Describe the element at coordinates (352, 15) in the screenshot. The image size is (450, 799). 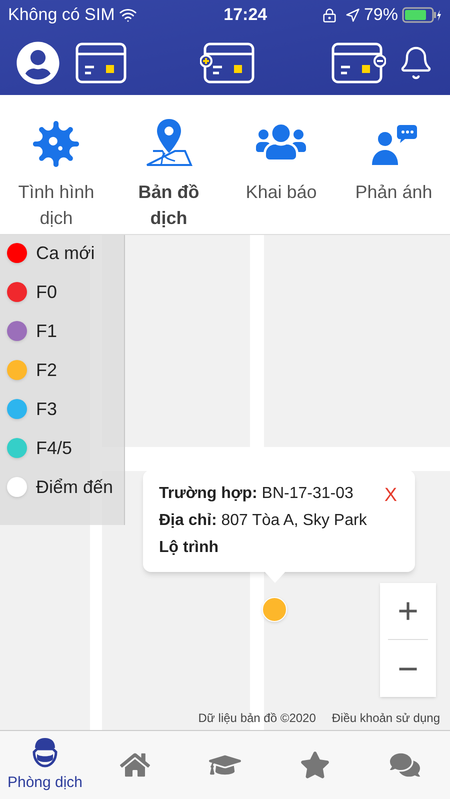
I see `location-arrow-icon` at that location.